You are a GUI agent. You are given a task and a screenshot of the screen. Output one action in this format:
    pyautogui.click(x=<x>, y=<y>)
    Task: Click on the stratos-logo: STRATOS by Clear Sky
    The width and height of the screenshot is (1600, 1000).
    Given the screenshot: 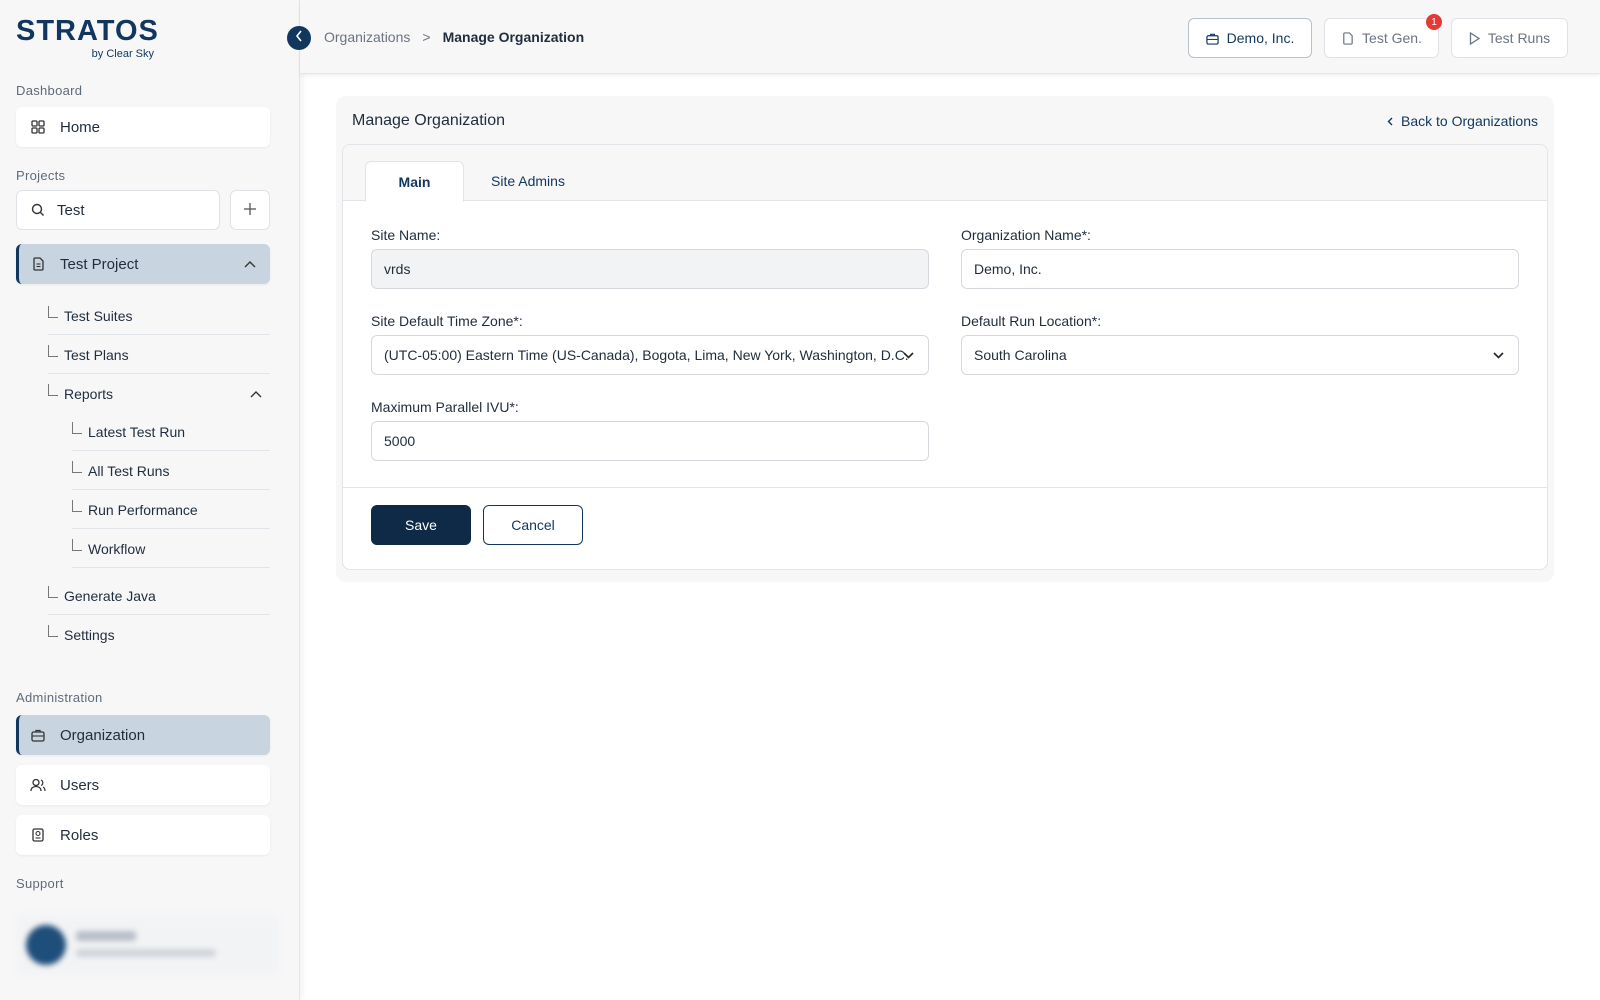 What is the action you would take?
    pyautogui.click(x=87, y=38)
    